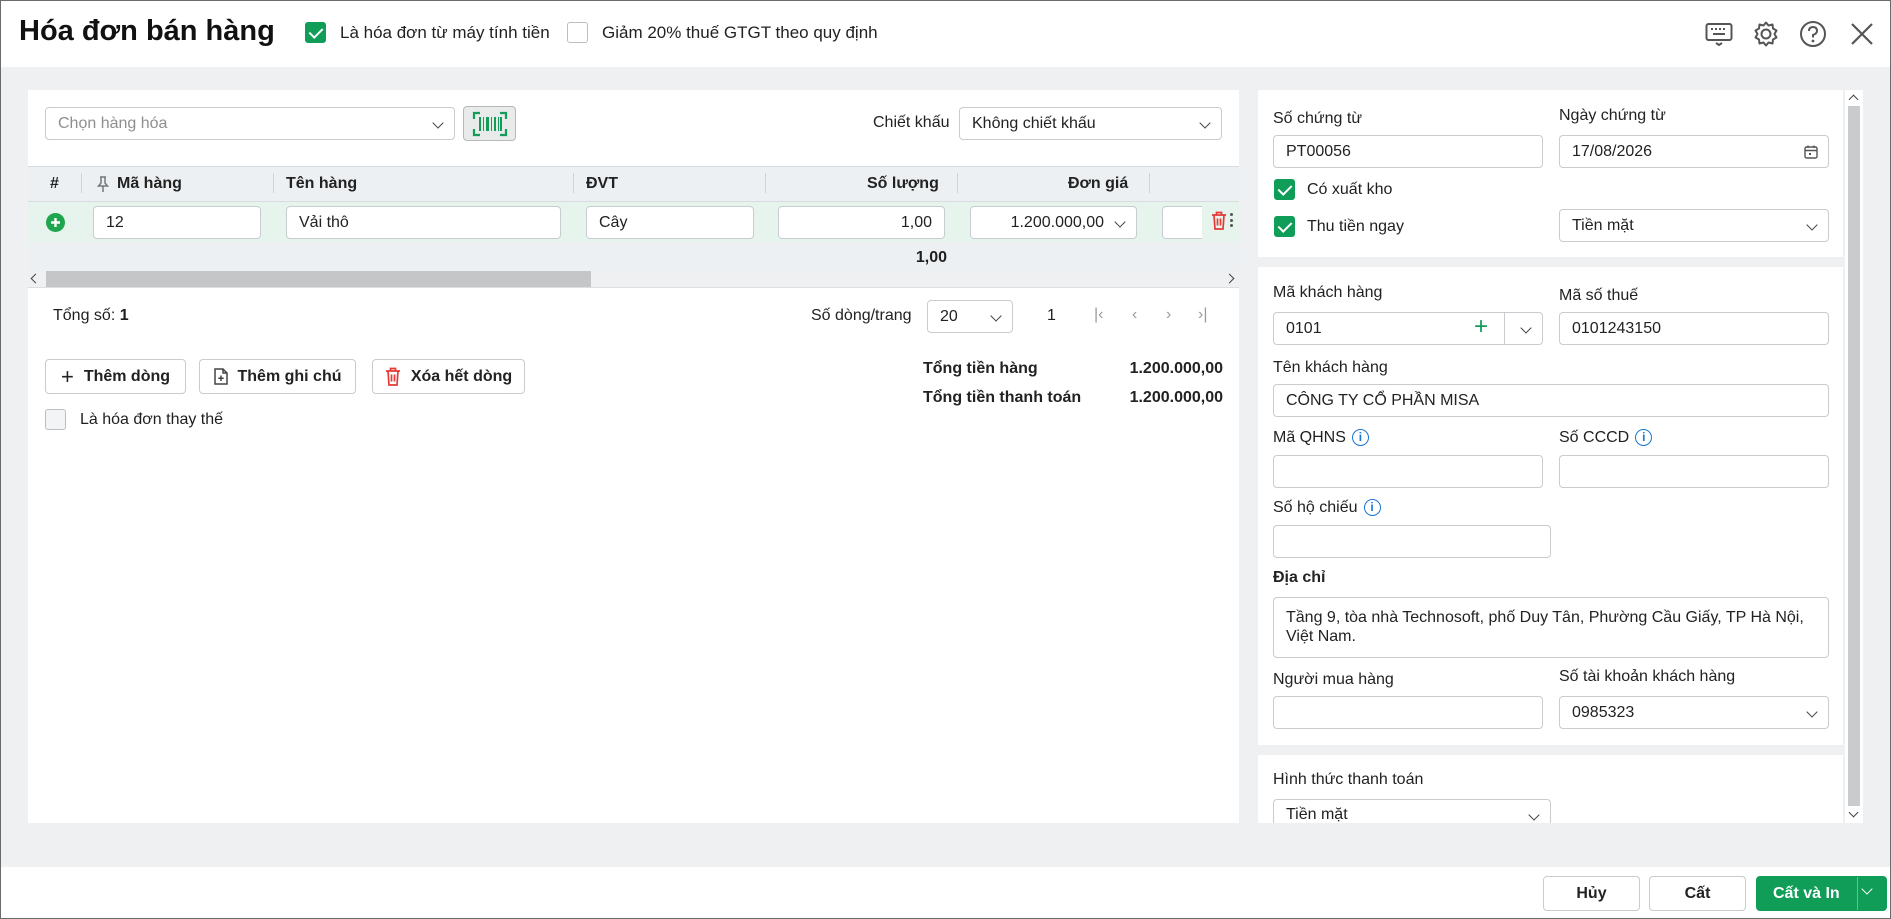  I want to click on cccd-input, so click(1694, 471).